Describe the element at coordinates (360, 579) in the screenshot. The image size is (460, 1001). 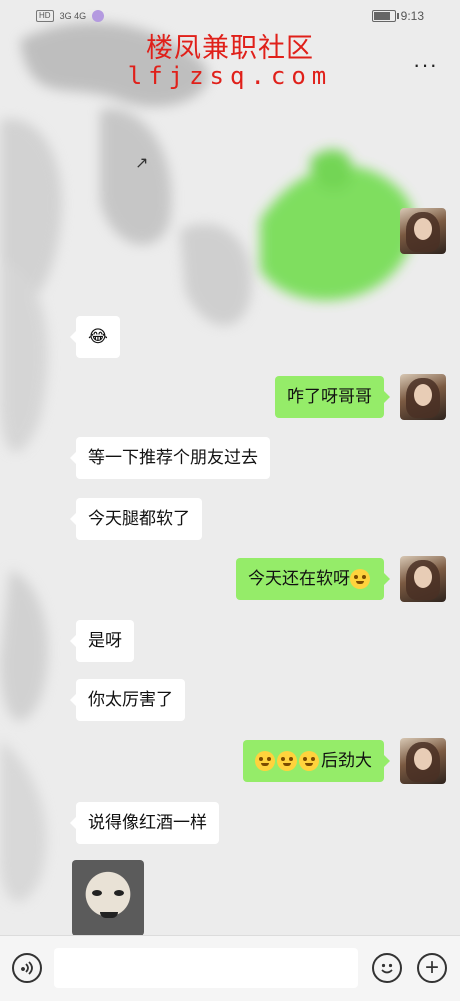
I see `666-face-emoji-icon` at that location.